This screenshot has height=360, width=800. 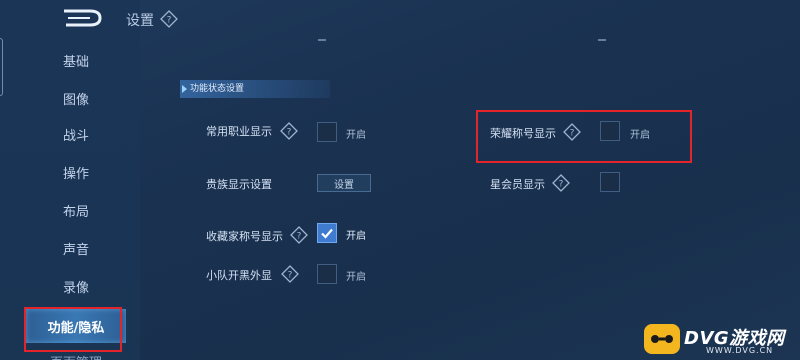 I want to click on back-button, so click(x=81, y=18).